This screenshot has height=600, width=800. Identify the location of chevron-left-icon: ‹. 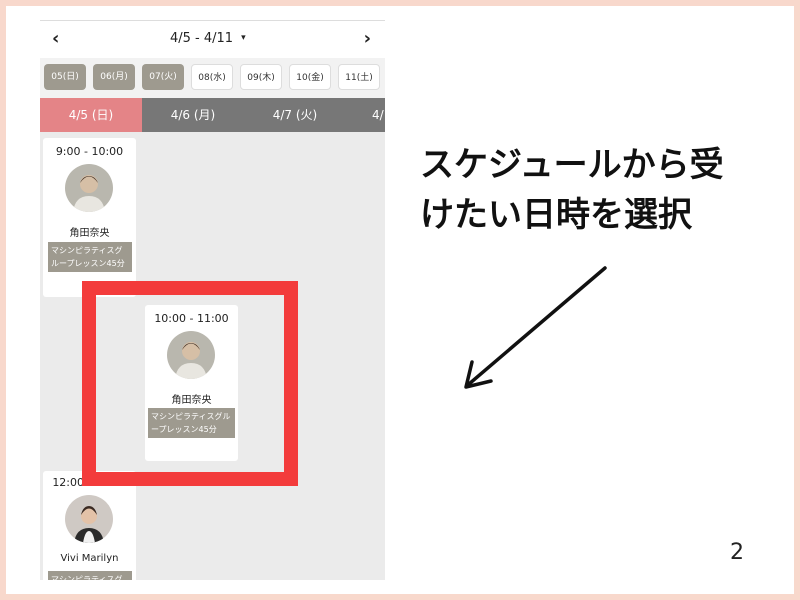
(55, 39).